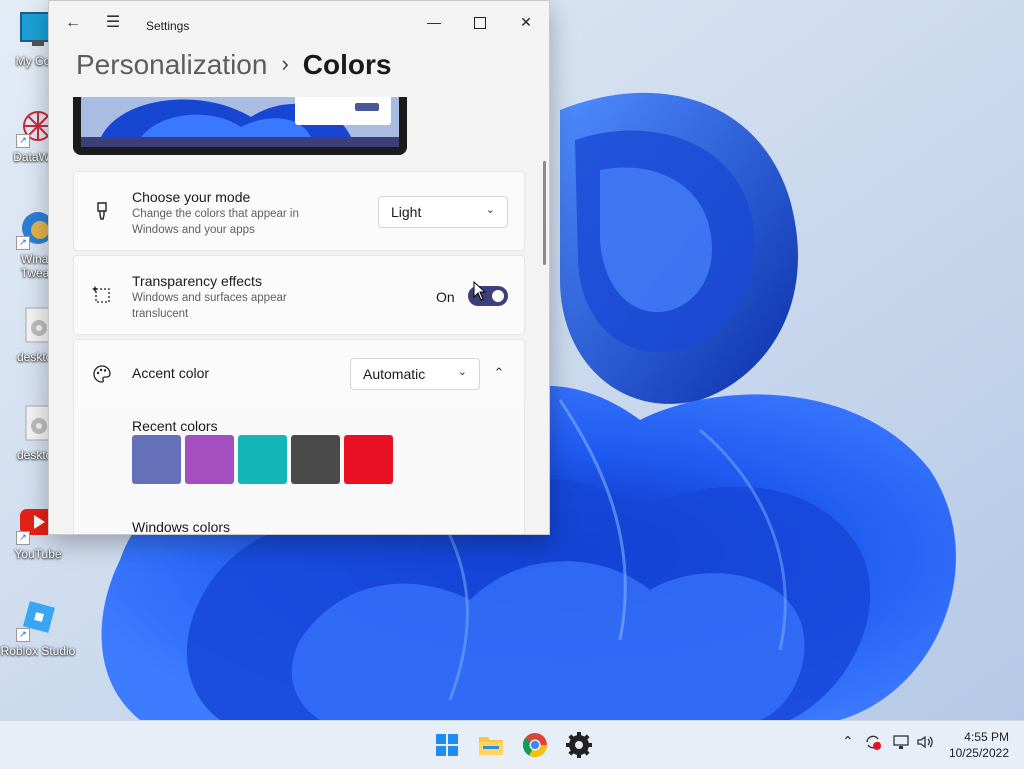 This screenshot has width=1024, height=769. Describe the element at coordinates (197, 281) in the screenshot. I see `transparency-title: Transparency effects` at that location.